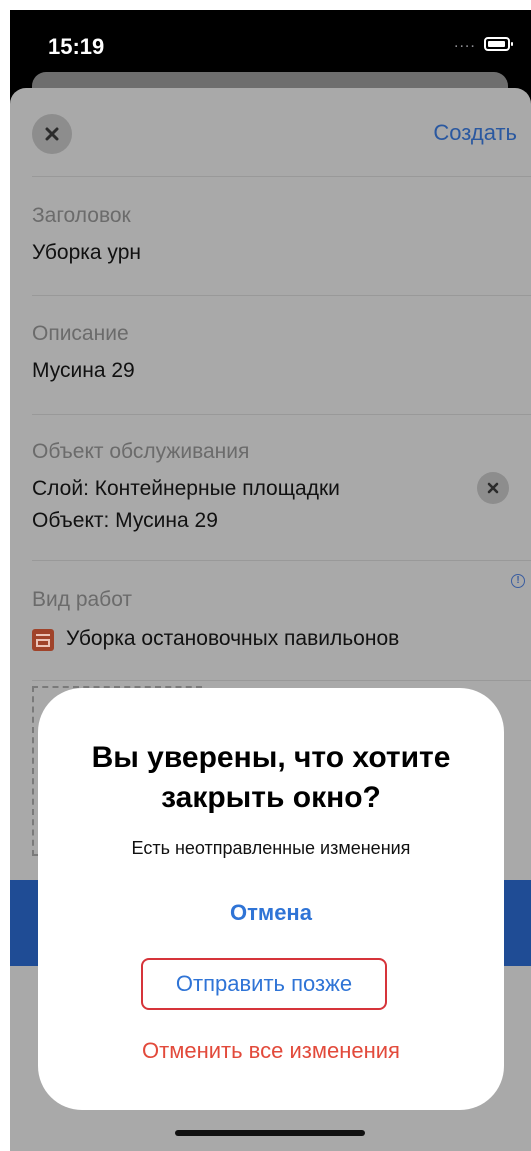 This screenshot has height=1151, width=531. What do you see at coordinates (271, 848) in the screenshot?
I see `dialog-message: Есть неотправленные изменения` at bounding box center [271, 848].